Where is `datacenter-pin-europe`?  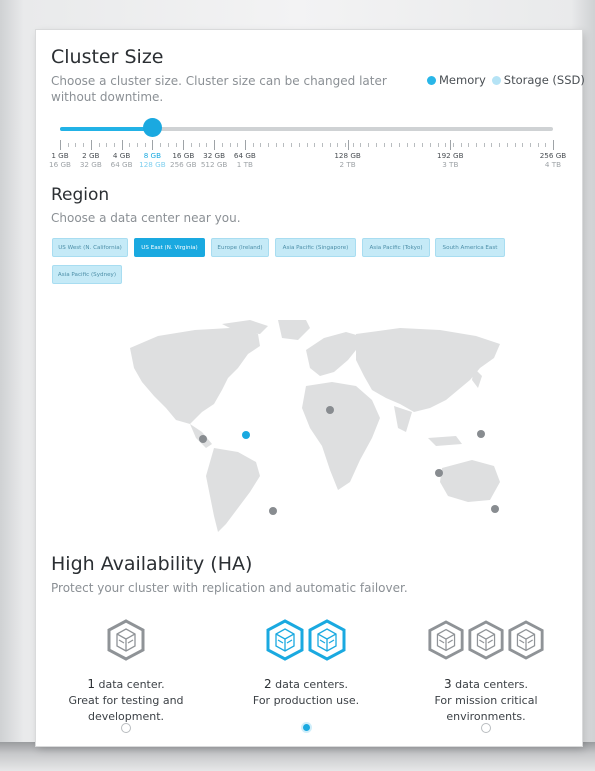
datacenter-pin-europe is located at coordinates (330, 410).